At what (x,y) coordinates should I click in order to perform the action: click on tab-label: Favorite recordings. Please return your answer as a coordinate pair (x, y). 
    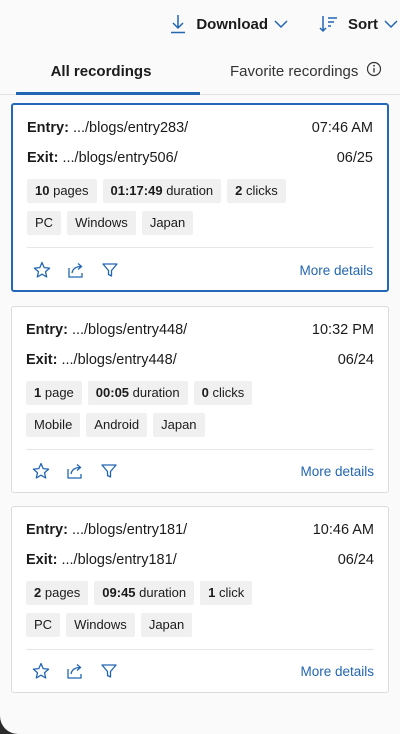
    Looking at the image, I should click on (294, 71).